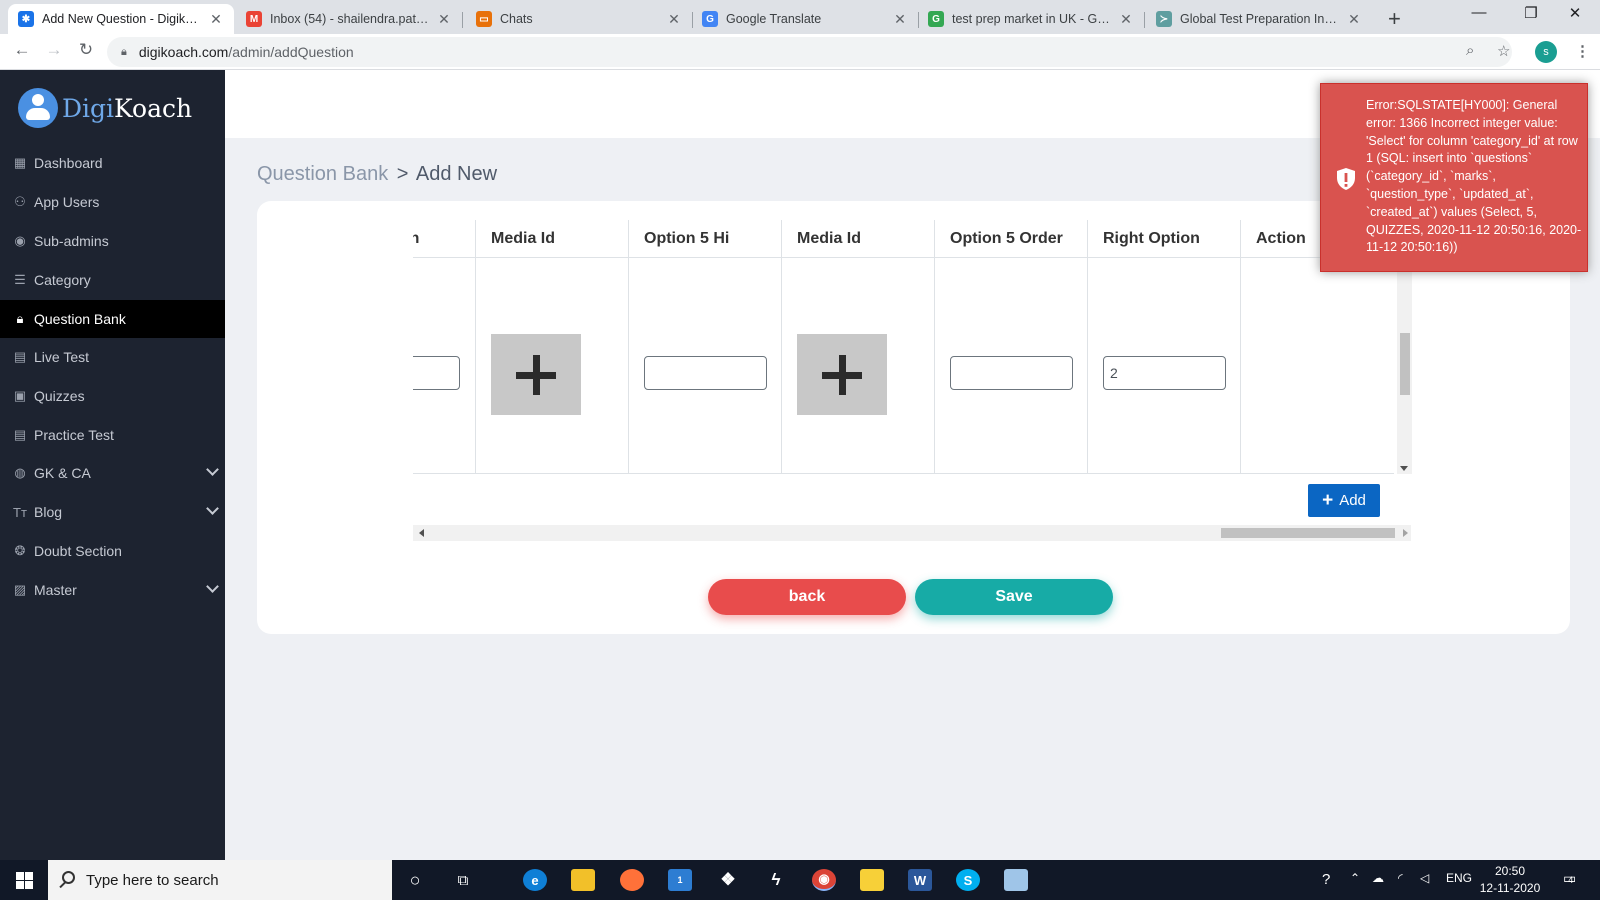  Describe the element at coordinates (1394, 19) in the screenshot. I see `new-tab-button: +` at that location.